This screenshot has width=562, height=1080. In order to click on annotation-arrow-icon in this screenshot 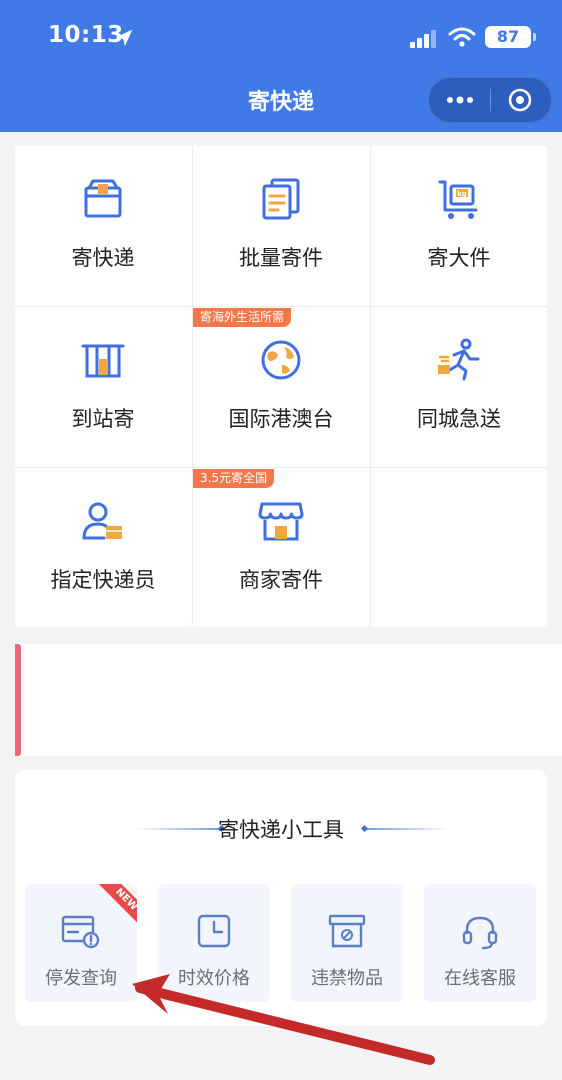, I will do `click(283, 1019)`.